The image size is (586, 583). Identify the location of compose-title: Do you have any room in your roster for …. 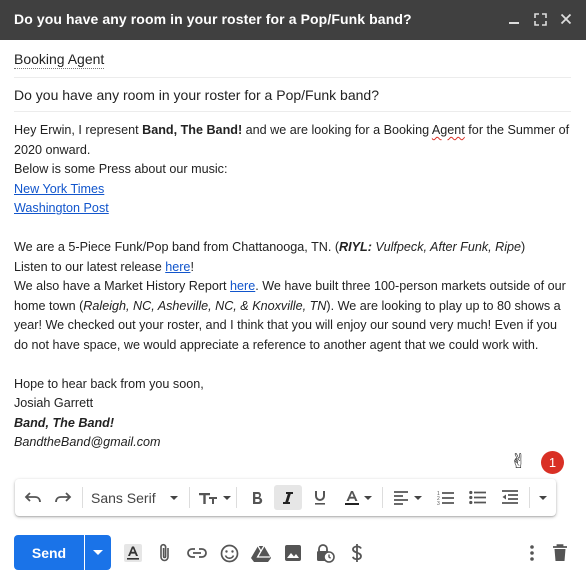
(213, 19).